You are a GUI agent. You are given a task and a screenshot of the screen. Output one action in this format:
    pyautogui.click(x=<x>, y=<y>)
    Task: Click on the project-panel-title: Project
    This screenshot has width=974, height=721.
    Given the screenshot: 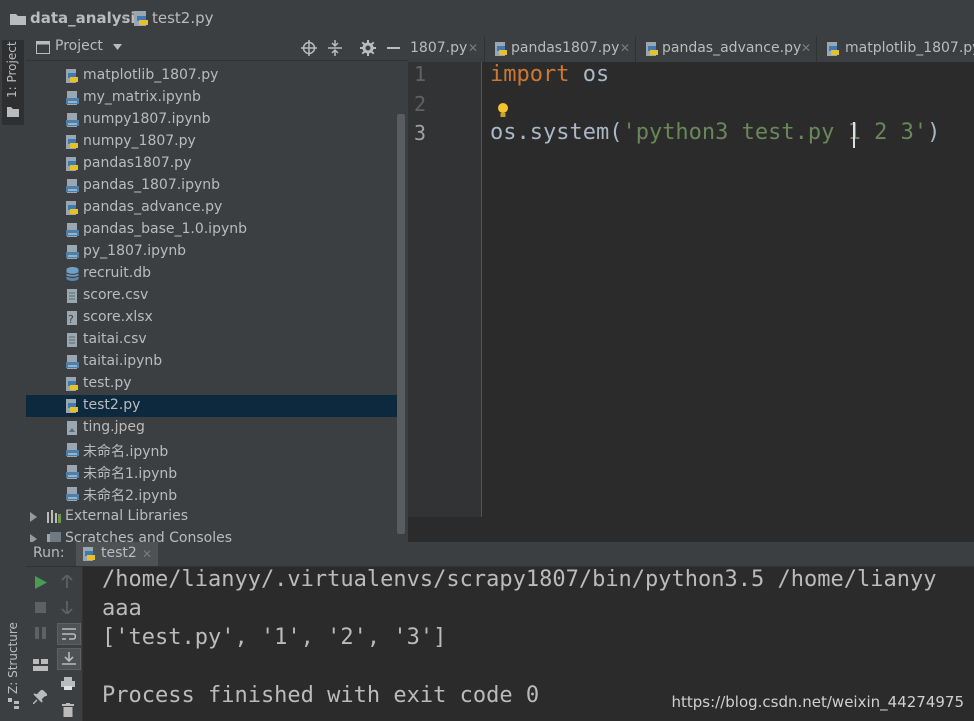 What is the action you would take?
    pyautogui.click(x=79, y=46)
    